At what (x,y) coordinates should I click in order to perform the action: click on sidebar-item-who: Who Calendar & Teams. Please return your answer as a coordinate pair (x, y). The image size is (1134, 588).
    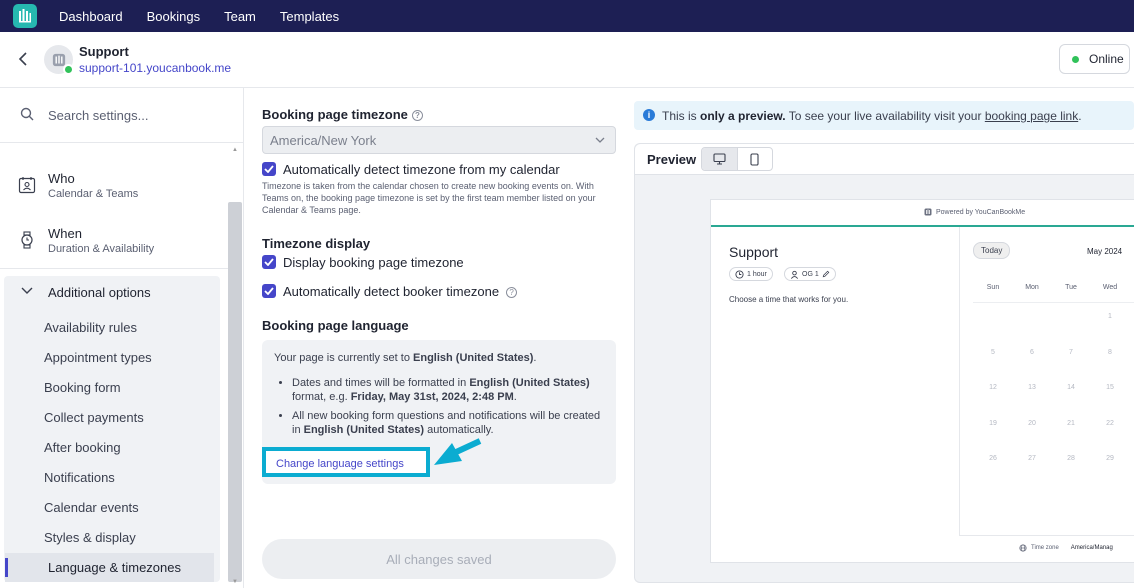
    Looking at the image, I should click on (114, 188).